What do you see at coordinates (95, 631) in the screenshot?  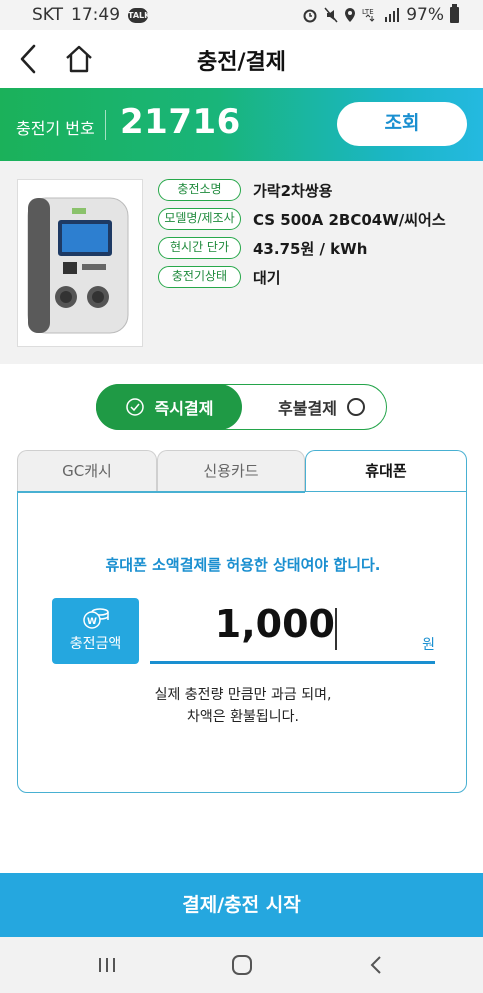 I see `charge-amount-badge: W 충전금액` at bounding box center [95, 631].